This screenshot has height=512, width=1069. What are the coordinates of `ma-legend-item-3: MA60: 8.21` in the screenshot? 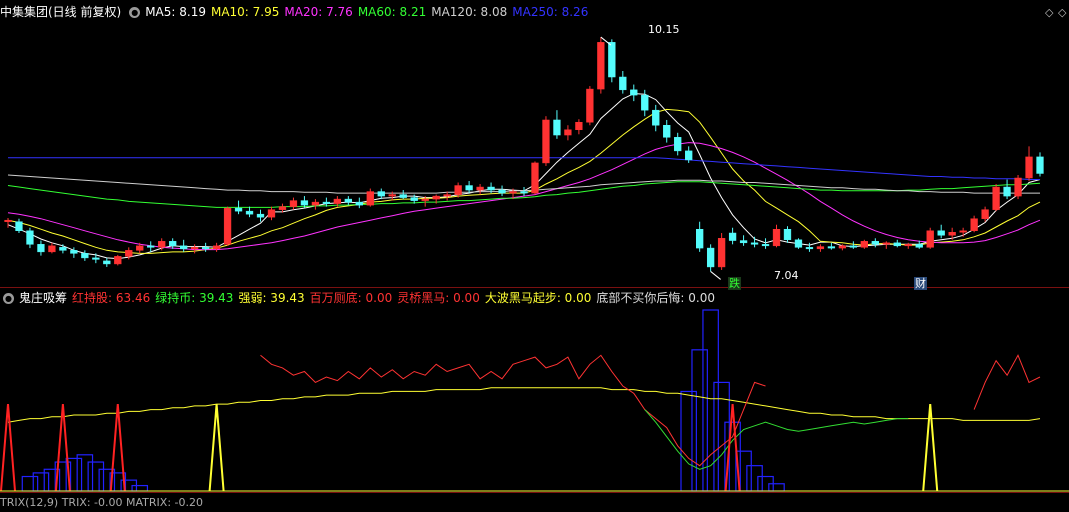 It's located at (392, 12).